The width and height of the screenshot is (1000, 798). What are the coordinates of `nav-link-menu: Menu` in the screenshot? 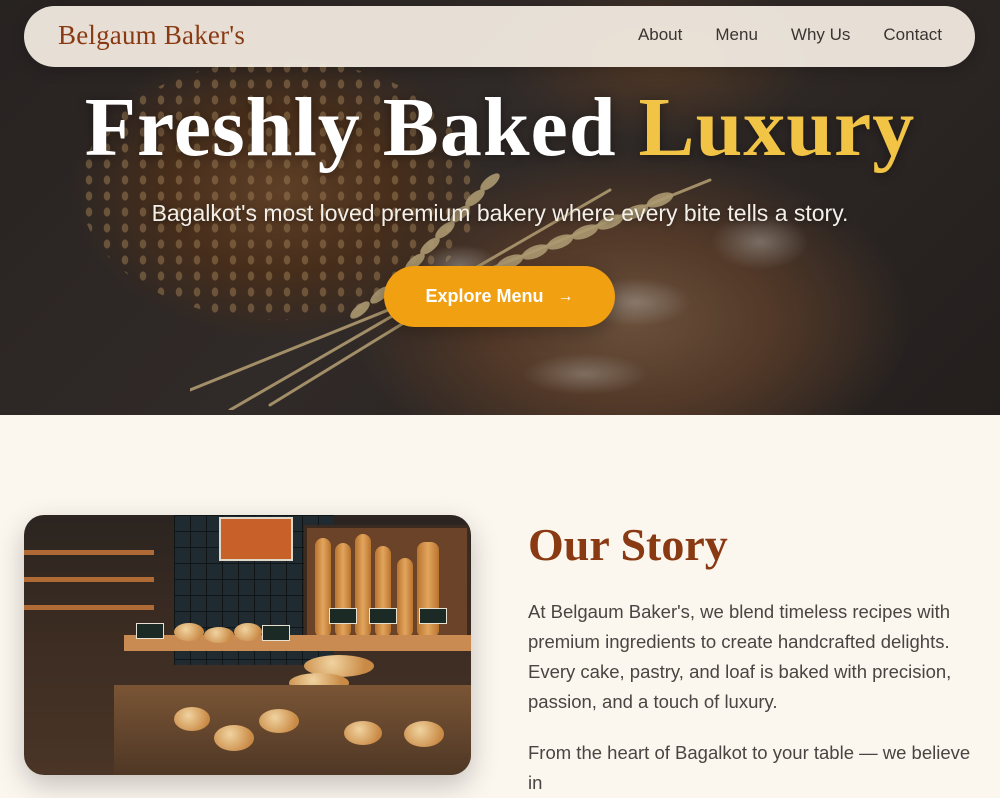 It's located at (736, 35).